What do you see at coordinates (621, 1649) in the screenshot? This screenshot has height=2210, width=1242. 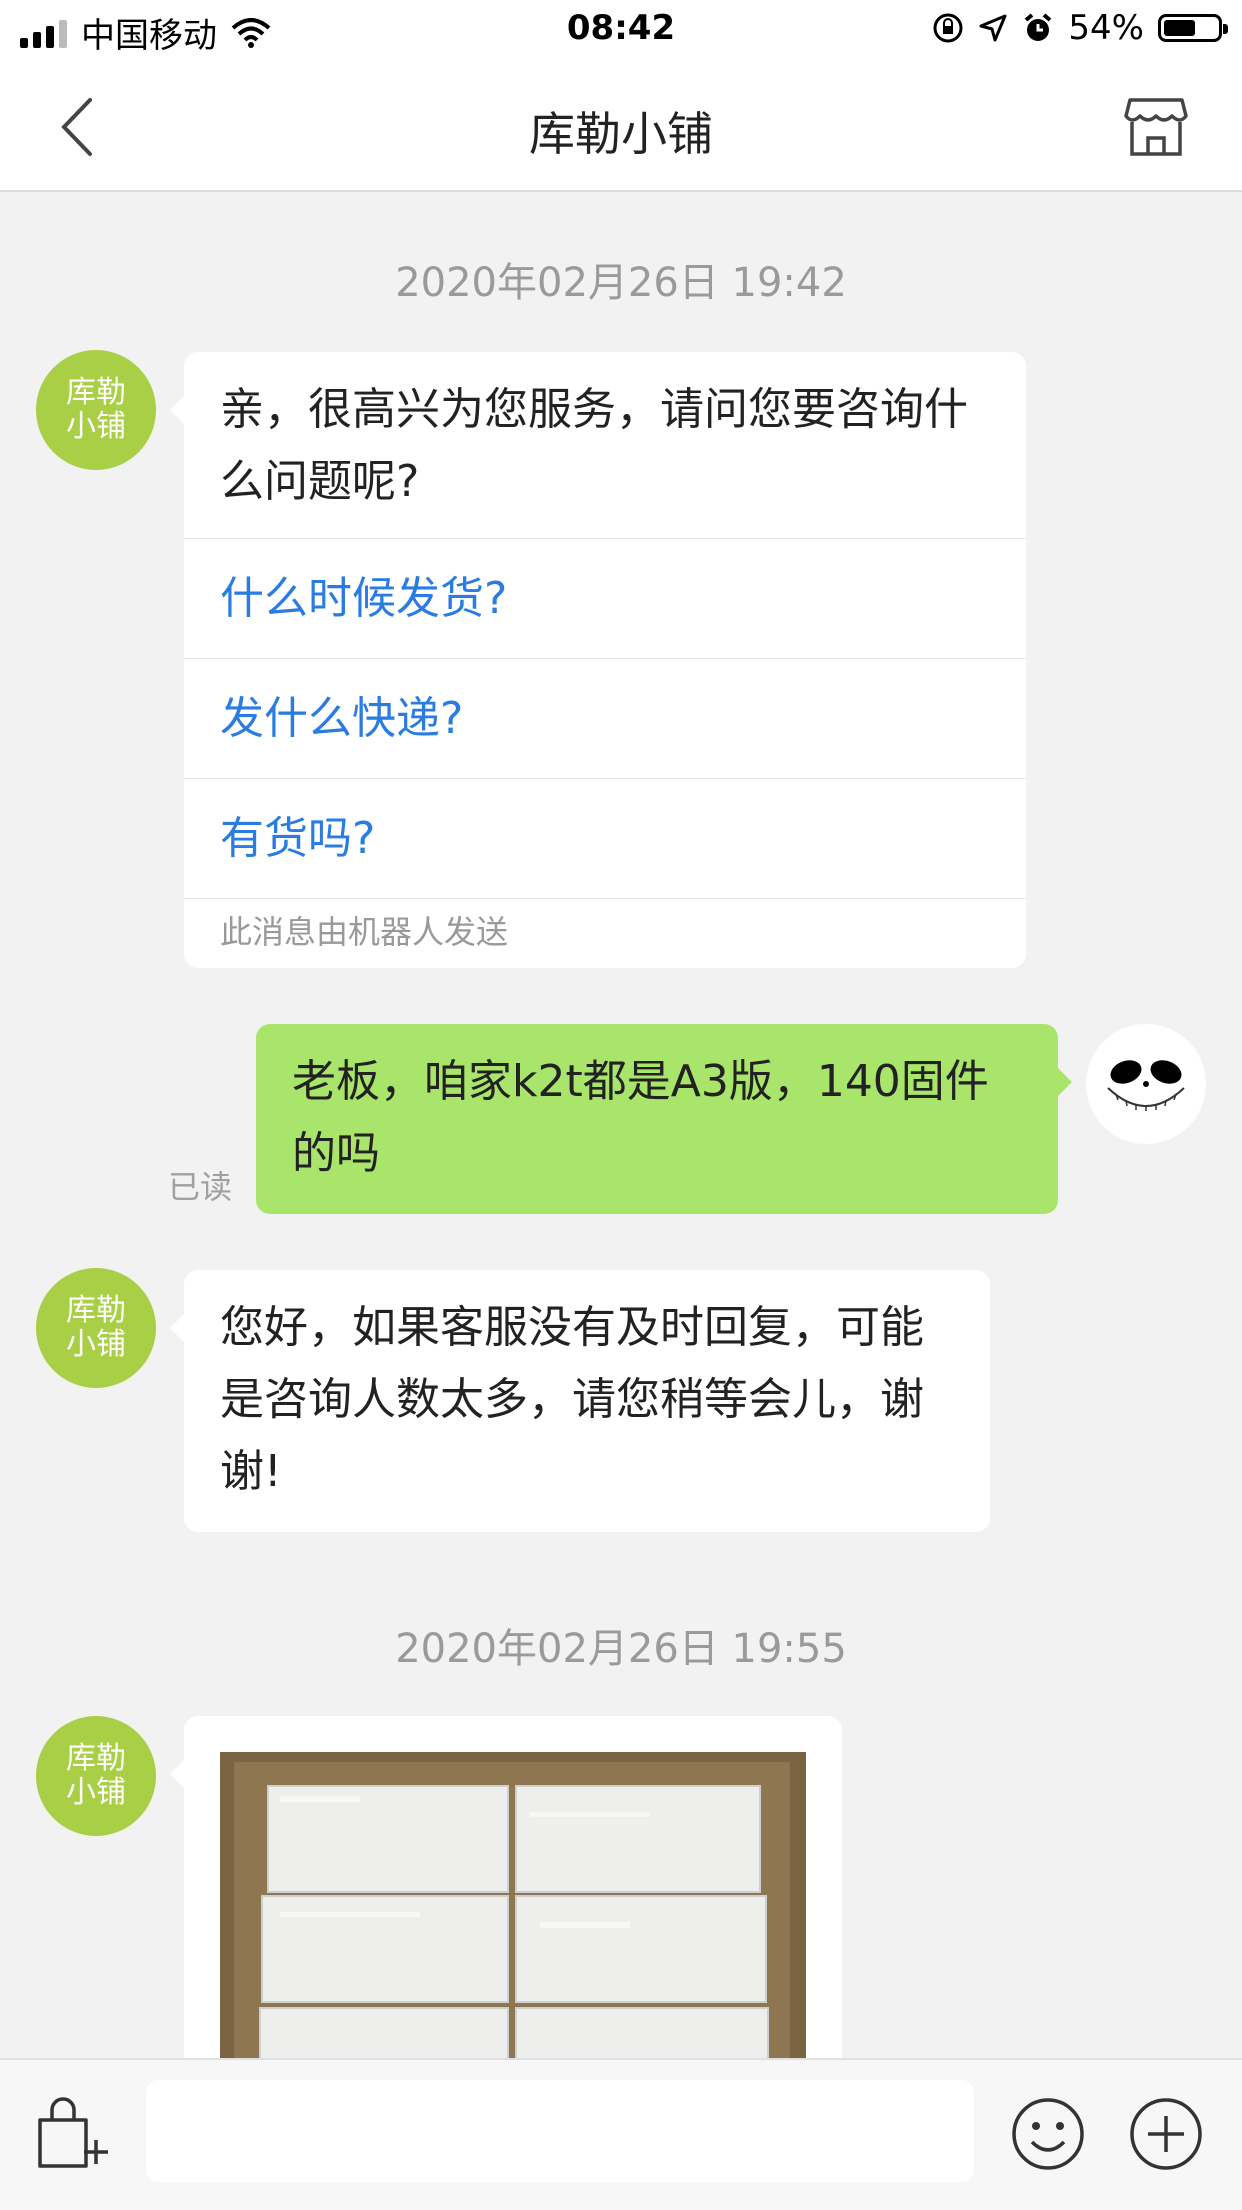 I see `chat-timestamp: 2020年02月26日 19:55` at bounding box center [621, 1649].